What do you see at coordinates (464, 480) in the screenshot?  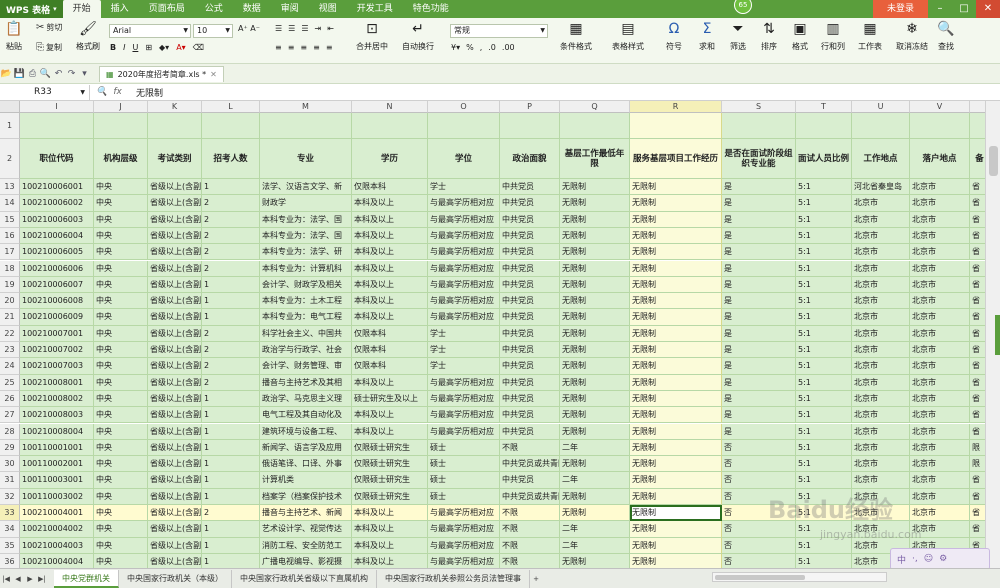 I see `table-cell: 硕士` at bounding box center [464, 480].